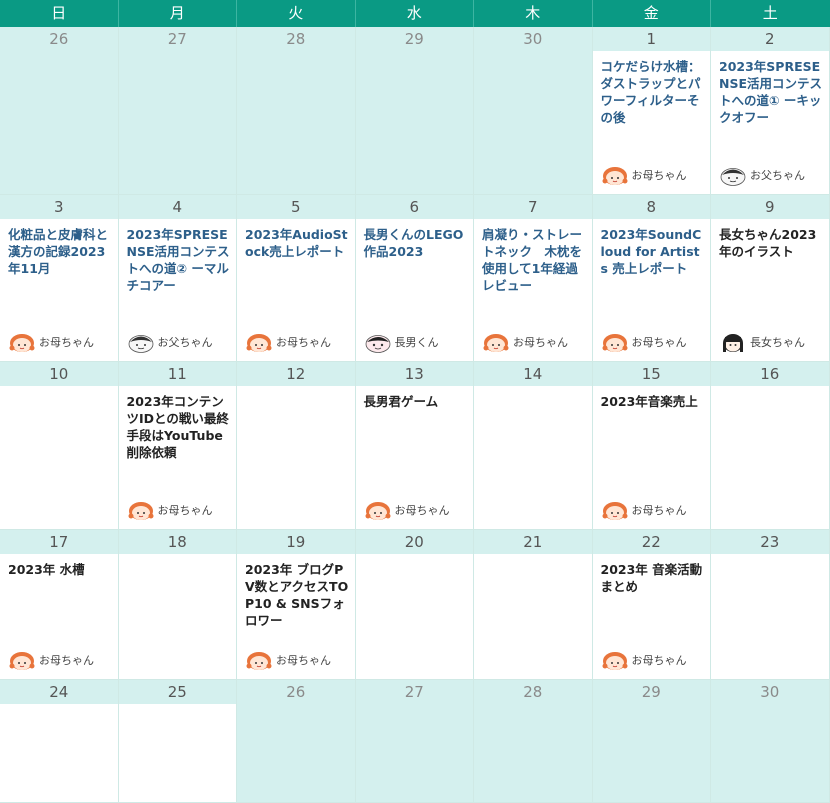 The height and width of the screenshot is (803, 830). I want to click on weekday-mon: 月, so click(178, 13).